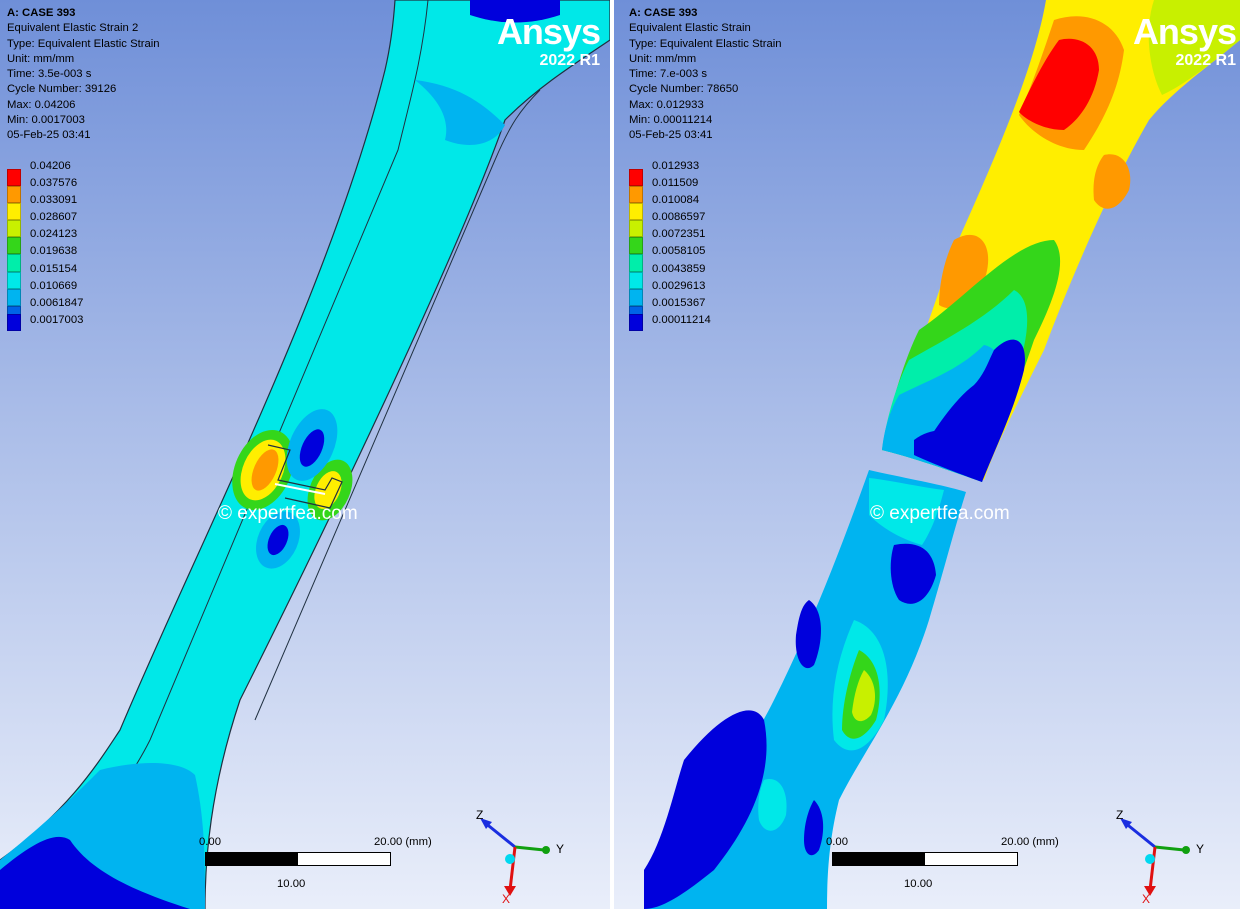 The image size is (1240, 909). Describe the element at coordinates (676, 200) in the screenshot. I see `legend-value: 0.010084` at that location.